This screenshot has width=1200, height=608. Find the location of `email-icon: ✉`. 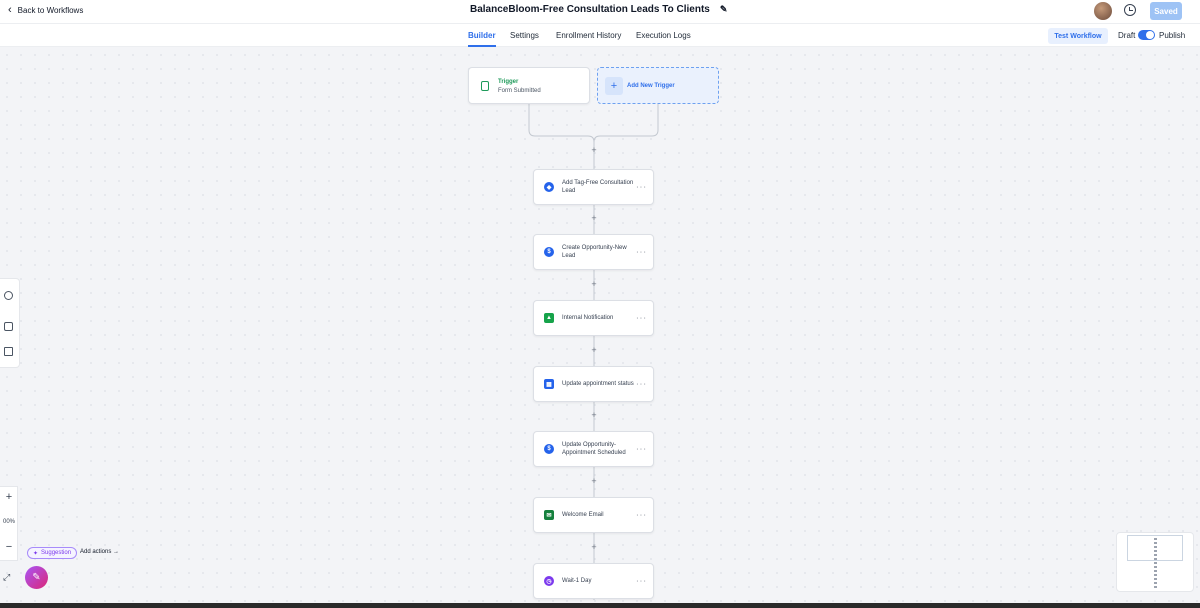

email-icon: ✉ is located at coordinates (549, 515).